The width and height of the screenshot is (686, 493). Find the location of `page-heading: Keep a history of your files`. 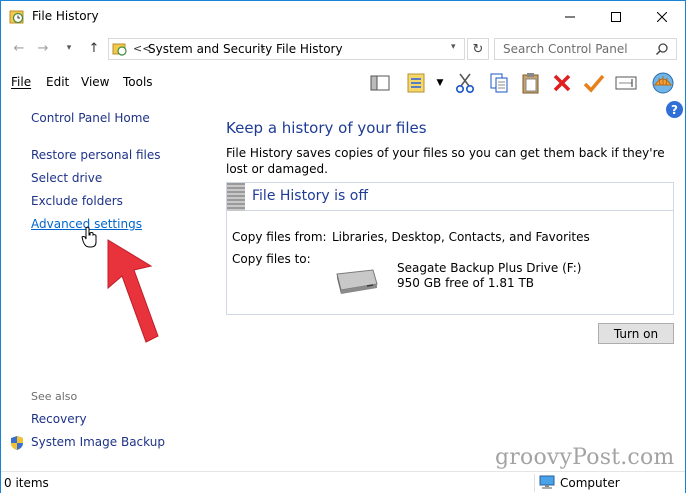

page-heading: Keep a history of your files is located at coordinates (326, 128).